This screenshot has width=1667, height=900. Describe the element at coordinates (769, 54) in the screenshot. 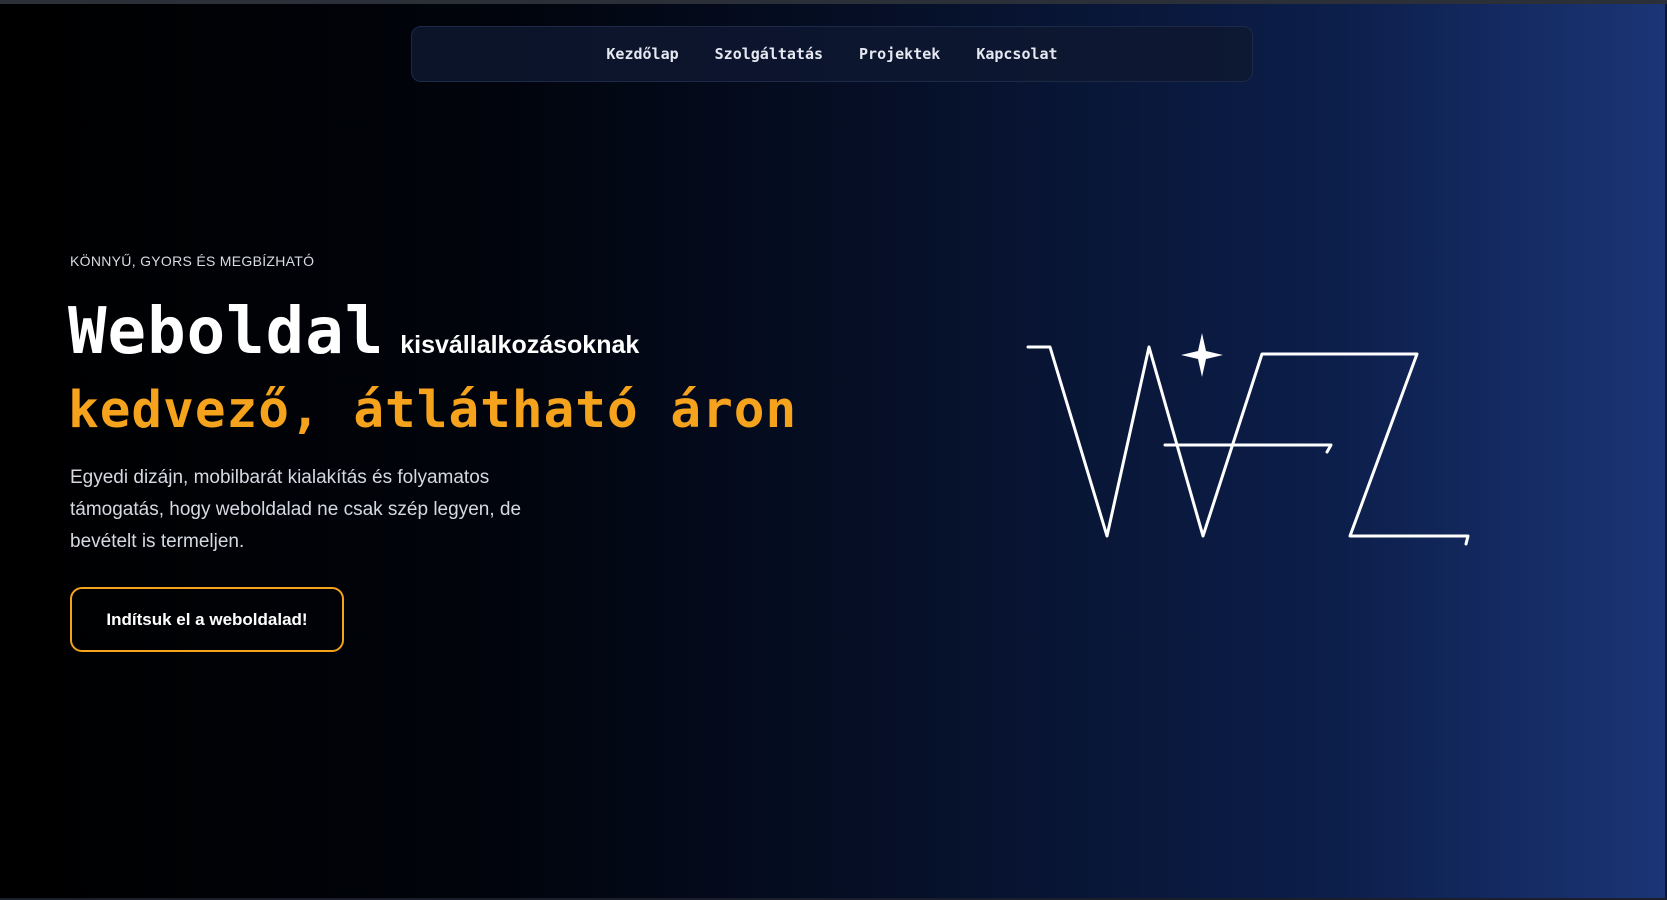

I see `nav-link-services: Szolgáltatás` at that location.